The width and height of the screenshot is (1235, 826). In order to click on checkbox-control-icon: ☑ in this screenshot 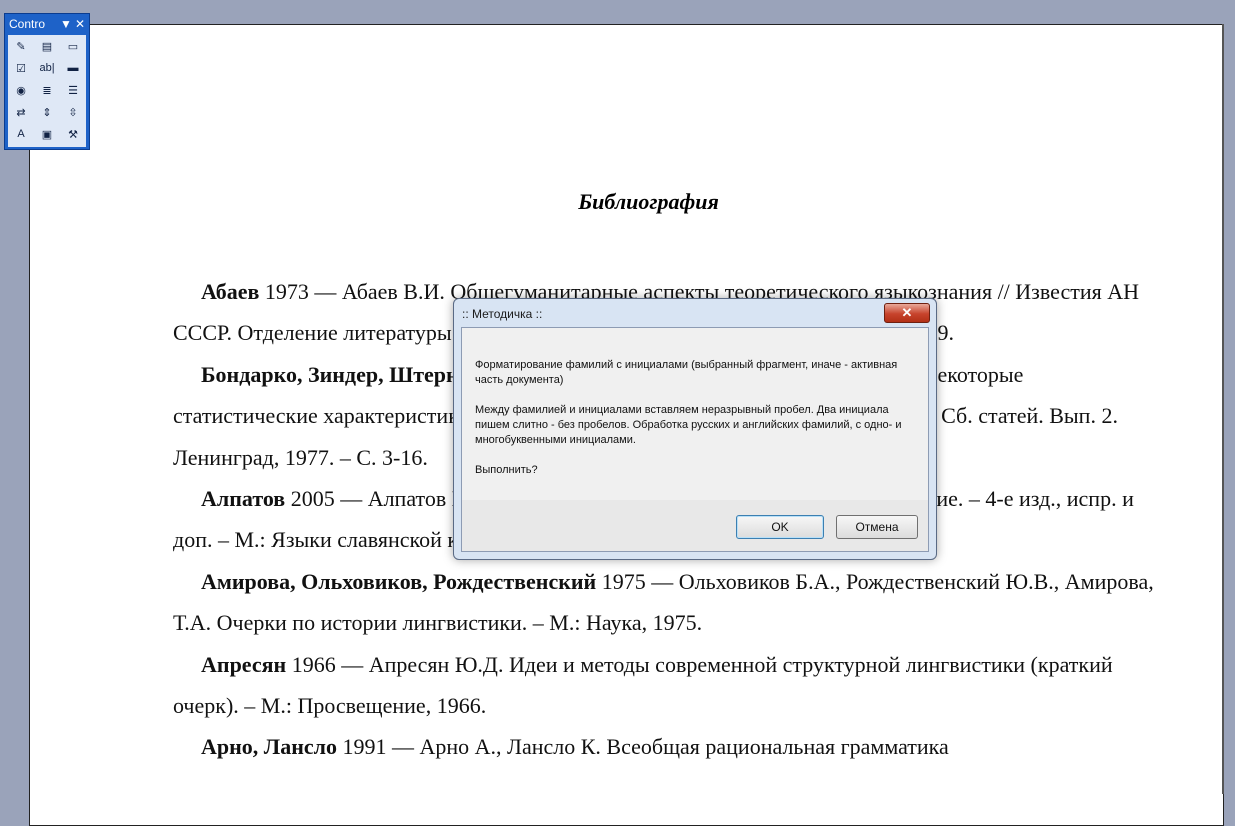, I will do `click(21, 68)`.